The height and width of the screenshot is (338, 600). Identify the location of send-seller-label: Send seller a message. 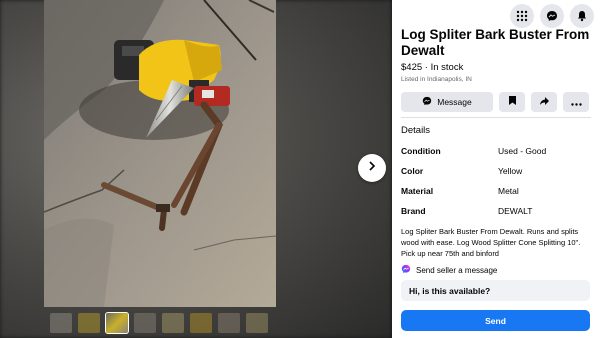
(457, 270).